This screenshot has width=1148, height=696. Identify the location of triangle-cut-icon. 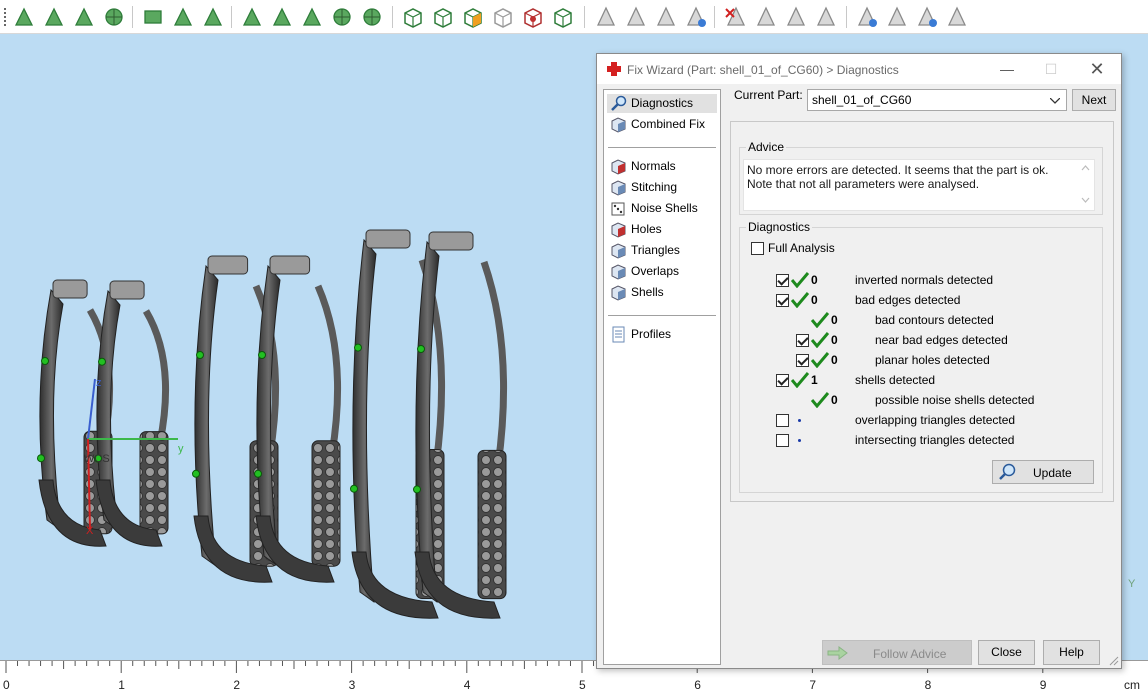
(636, 16).